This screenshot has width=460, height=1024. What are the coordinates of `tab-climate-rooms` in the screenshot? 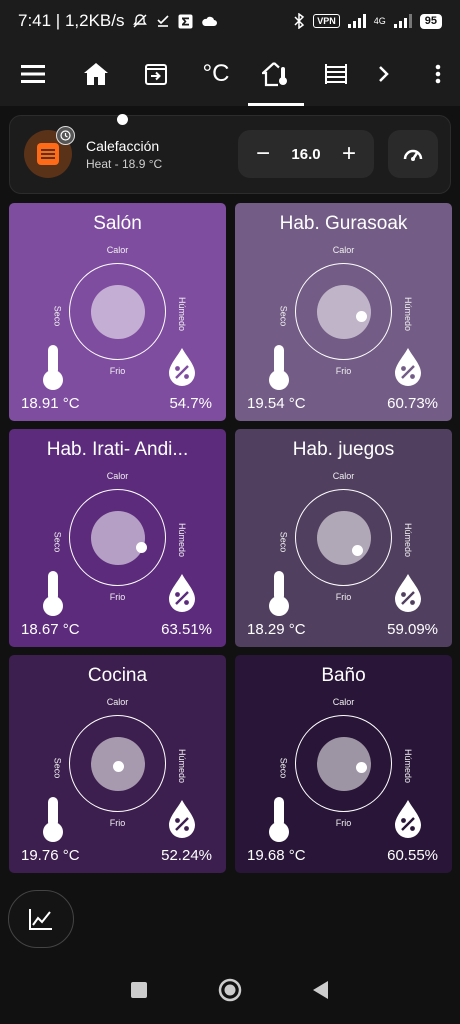 It's located at (276, 74).